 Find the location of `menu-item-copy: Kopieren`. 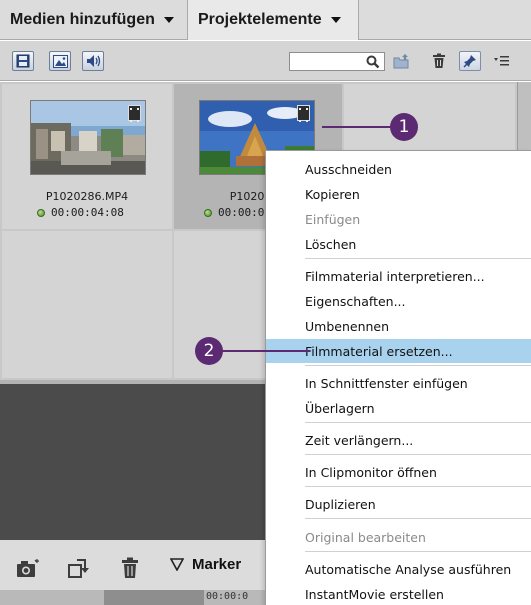

menu-item-copy: Kopieren is located at coordinates (398, 194).